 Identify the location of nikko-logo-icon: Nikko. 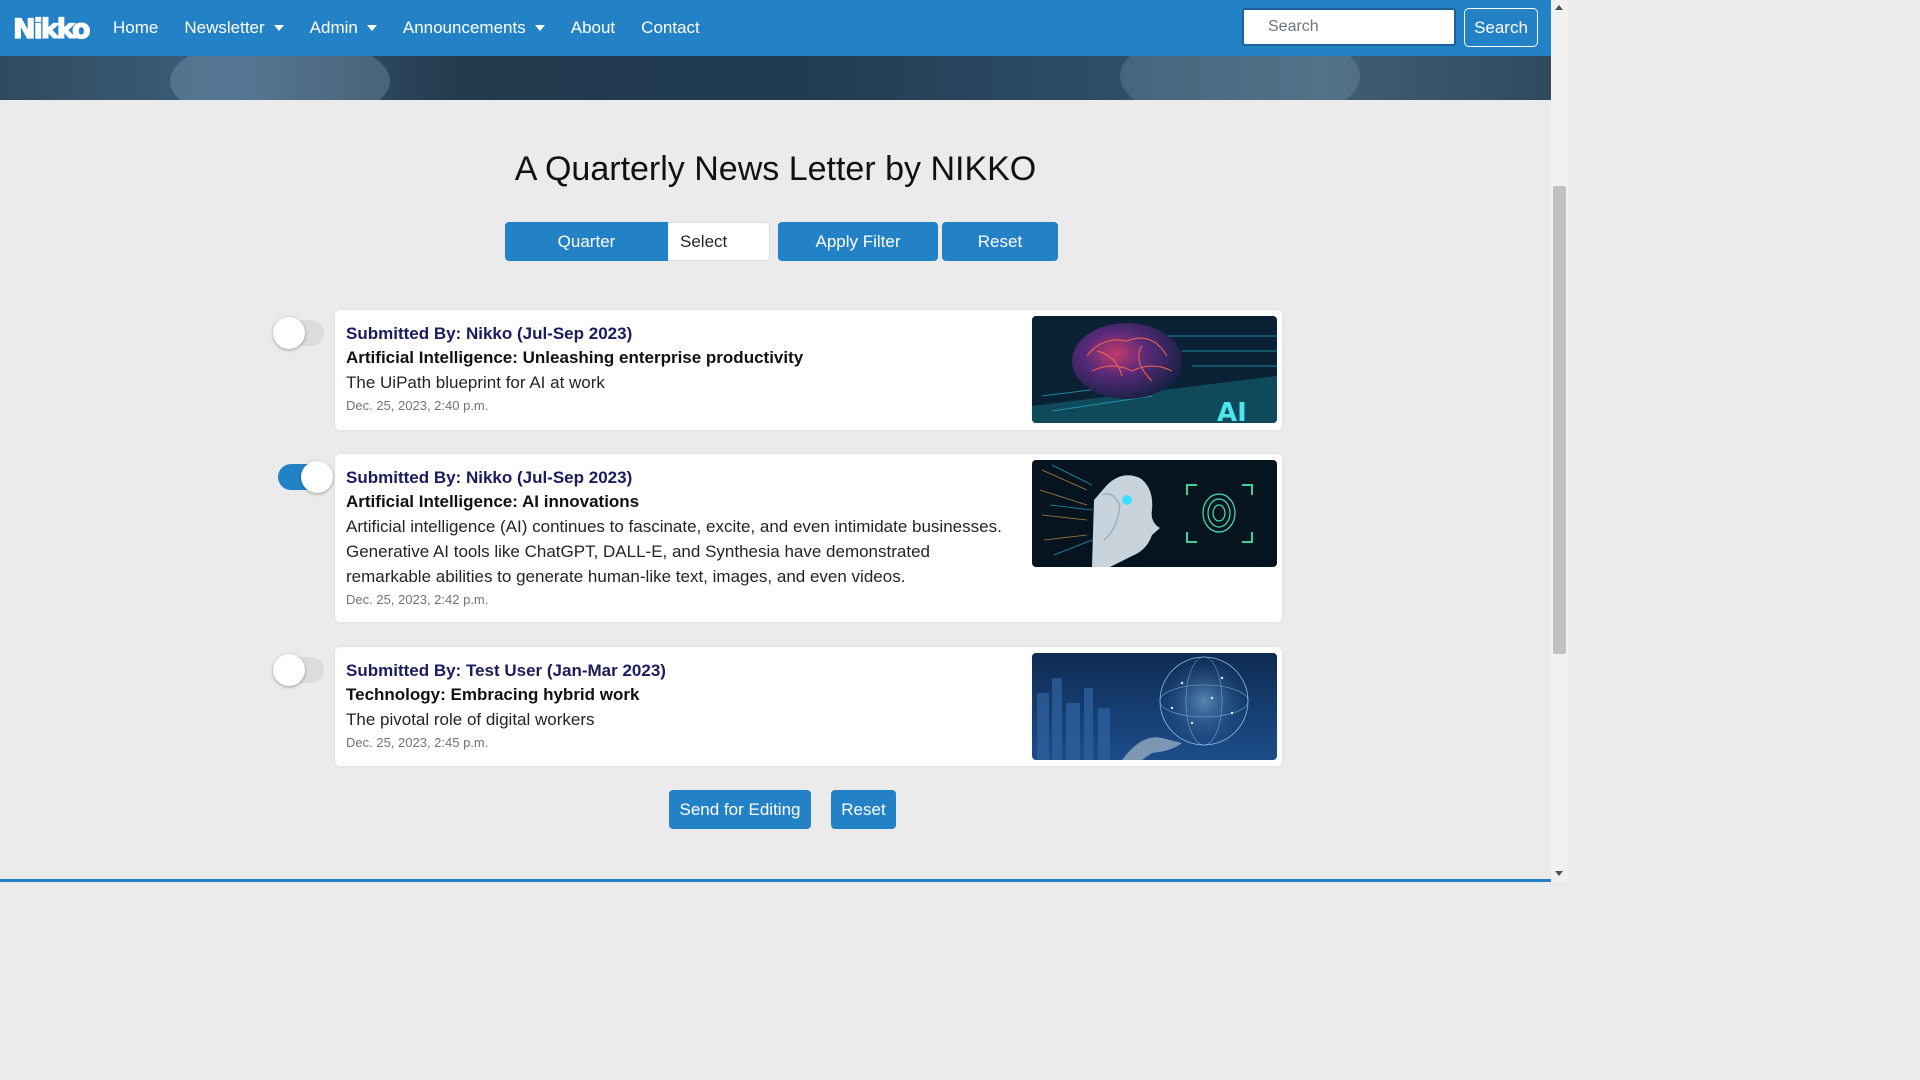
(52, 29).